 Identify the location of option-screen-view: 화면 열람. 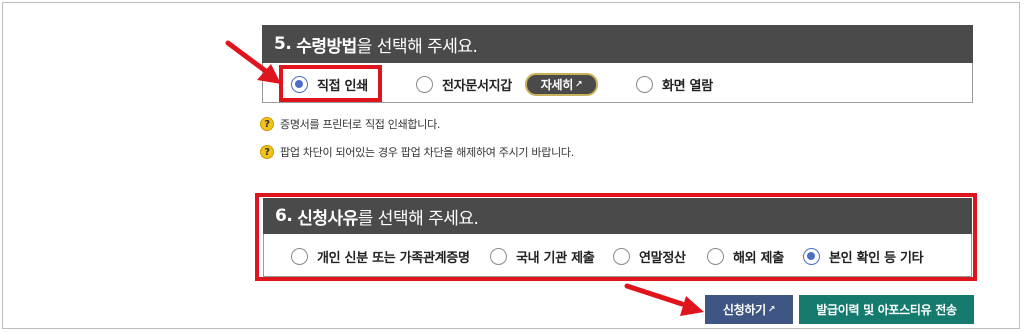
(674, 84).